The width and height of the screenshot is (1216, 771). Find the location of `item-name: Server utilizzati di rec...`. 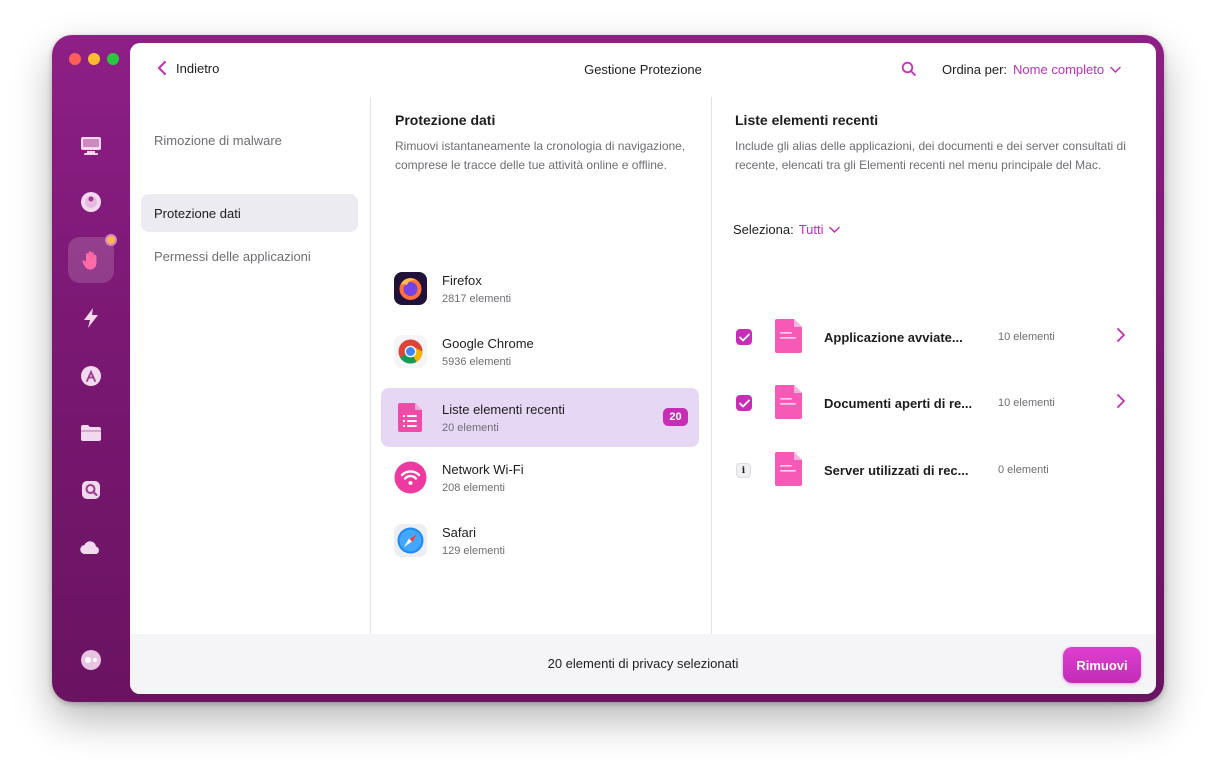

item-name: Server utilizzati di rec... is located at coordinates (896, 470).